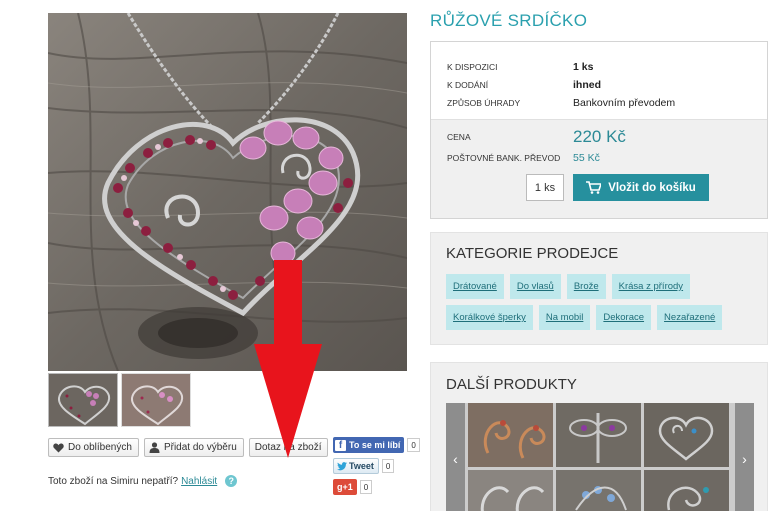 The height and width of the screenshot is (511, 780). What do you see at coordinates (459, 137) in the screenshot?
I see `price-label: CENA` at bounding box center [459, 137].